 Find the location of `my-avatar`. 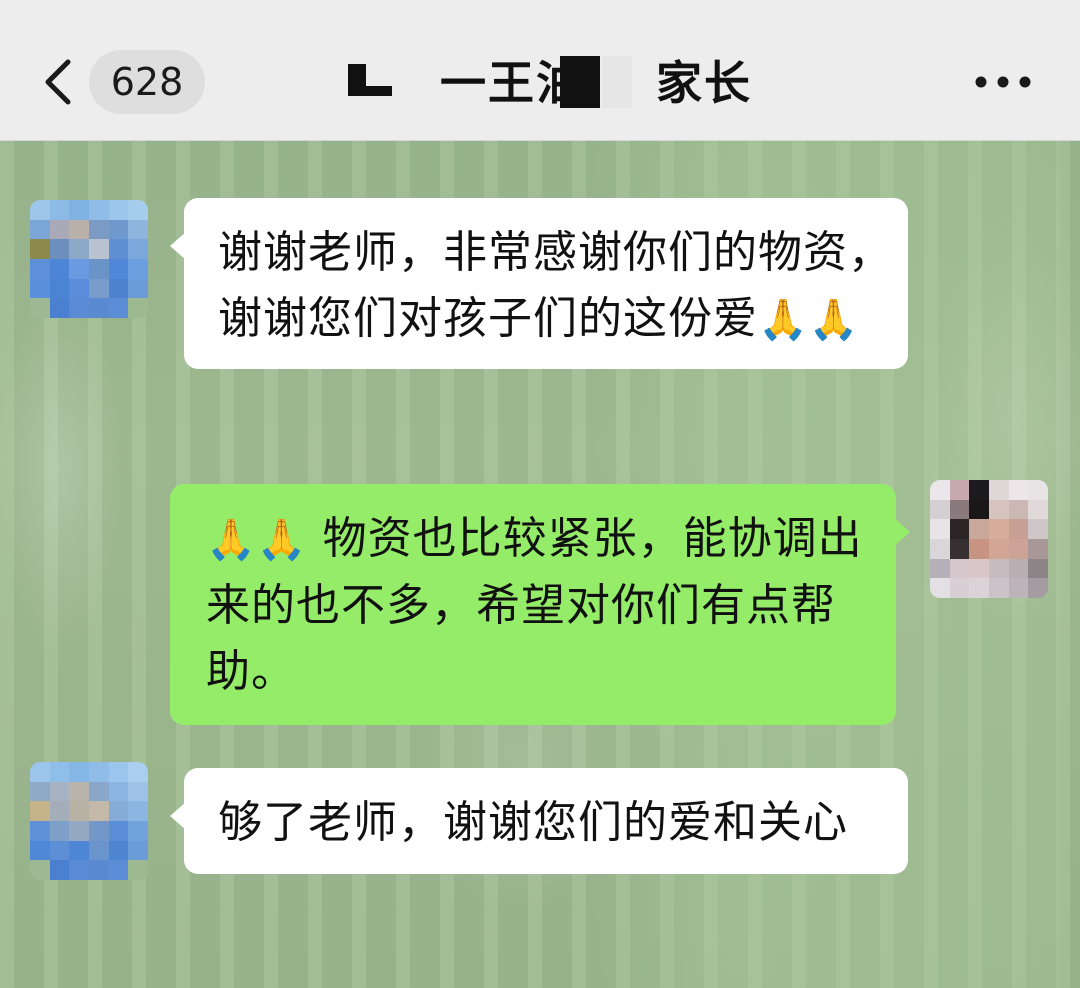

my-avatar is located at coordinates (989, 539).